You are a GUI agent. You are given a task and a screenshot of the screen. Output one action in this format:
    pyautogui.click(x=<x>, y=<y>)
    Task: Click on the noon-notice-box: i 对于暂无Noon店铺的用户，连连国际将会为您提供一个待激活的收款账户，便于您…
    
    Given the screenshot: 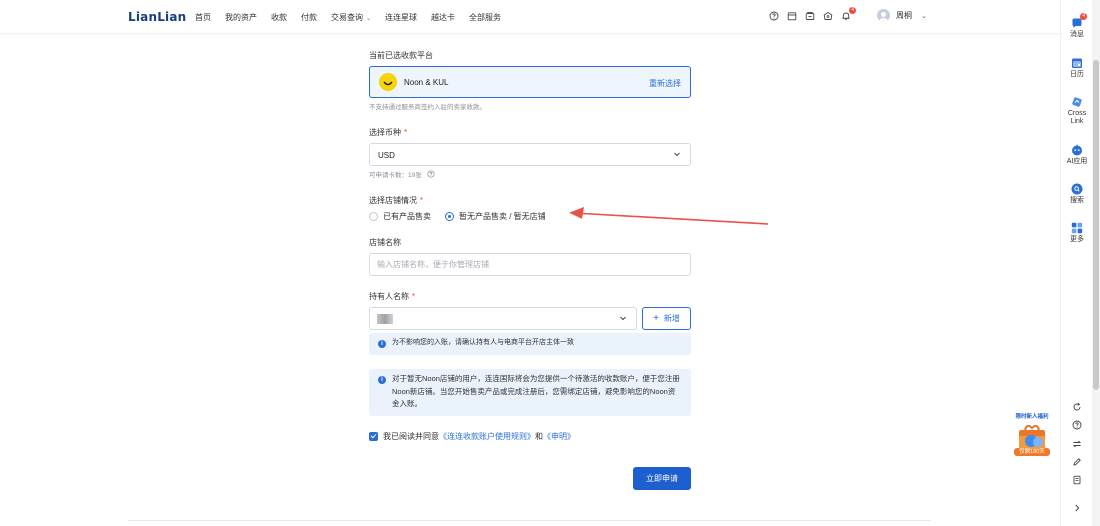 What is the action you would take?
    pyautogui.click(x=530, y=392)
    